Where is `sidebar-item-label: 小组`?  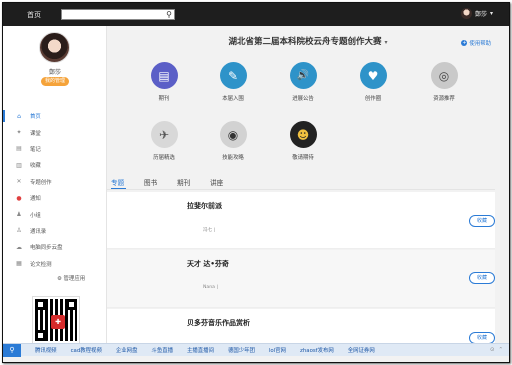 sidebar-item-label: 小组 is located at coordinates (35, 215).